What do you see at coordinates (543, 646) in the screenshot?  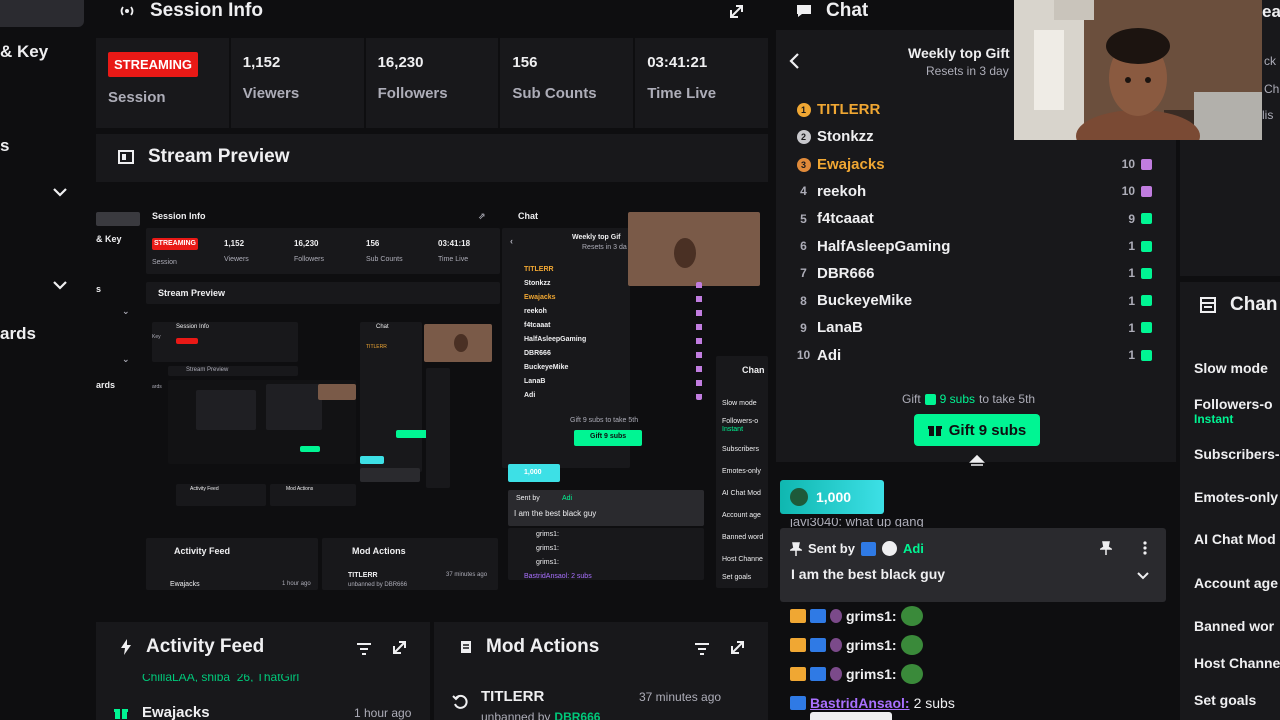 I see `mod-actions-title: Mod Actions` at bounding box center [543, 646].